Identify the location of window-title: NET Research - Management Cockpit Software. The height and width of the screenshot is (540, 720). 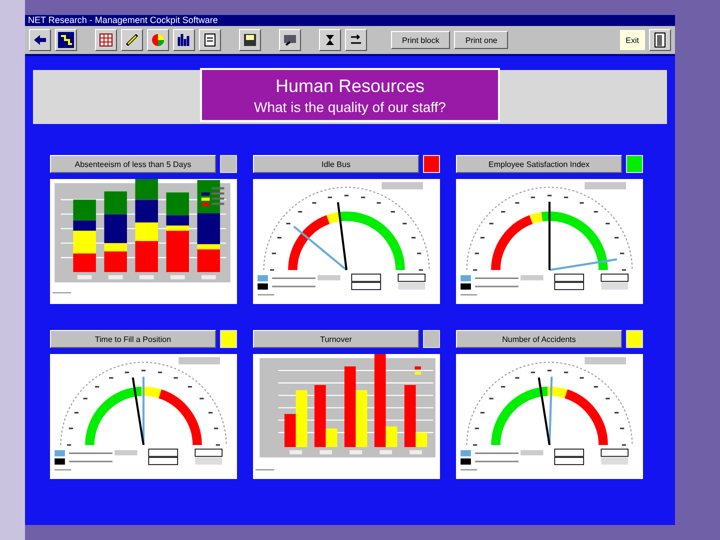
(350, 20).